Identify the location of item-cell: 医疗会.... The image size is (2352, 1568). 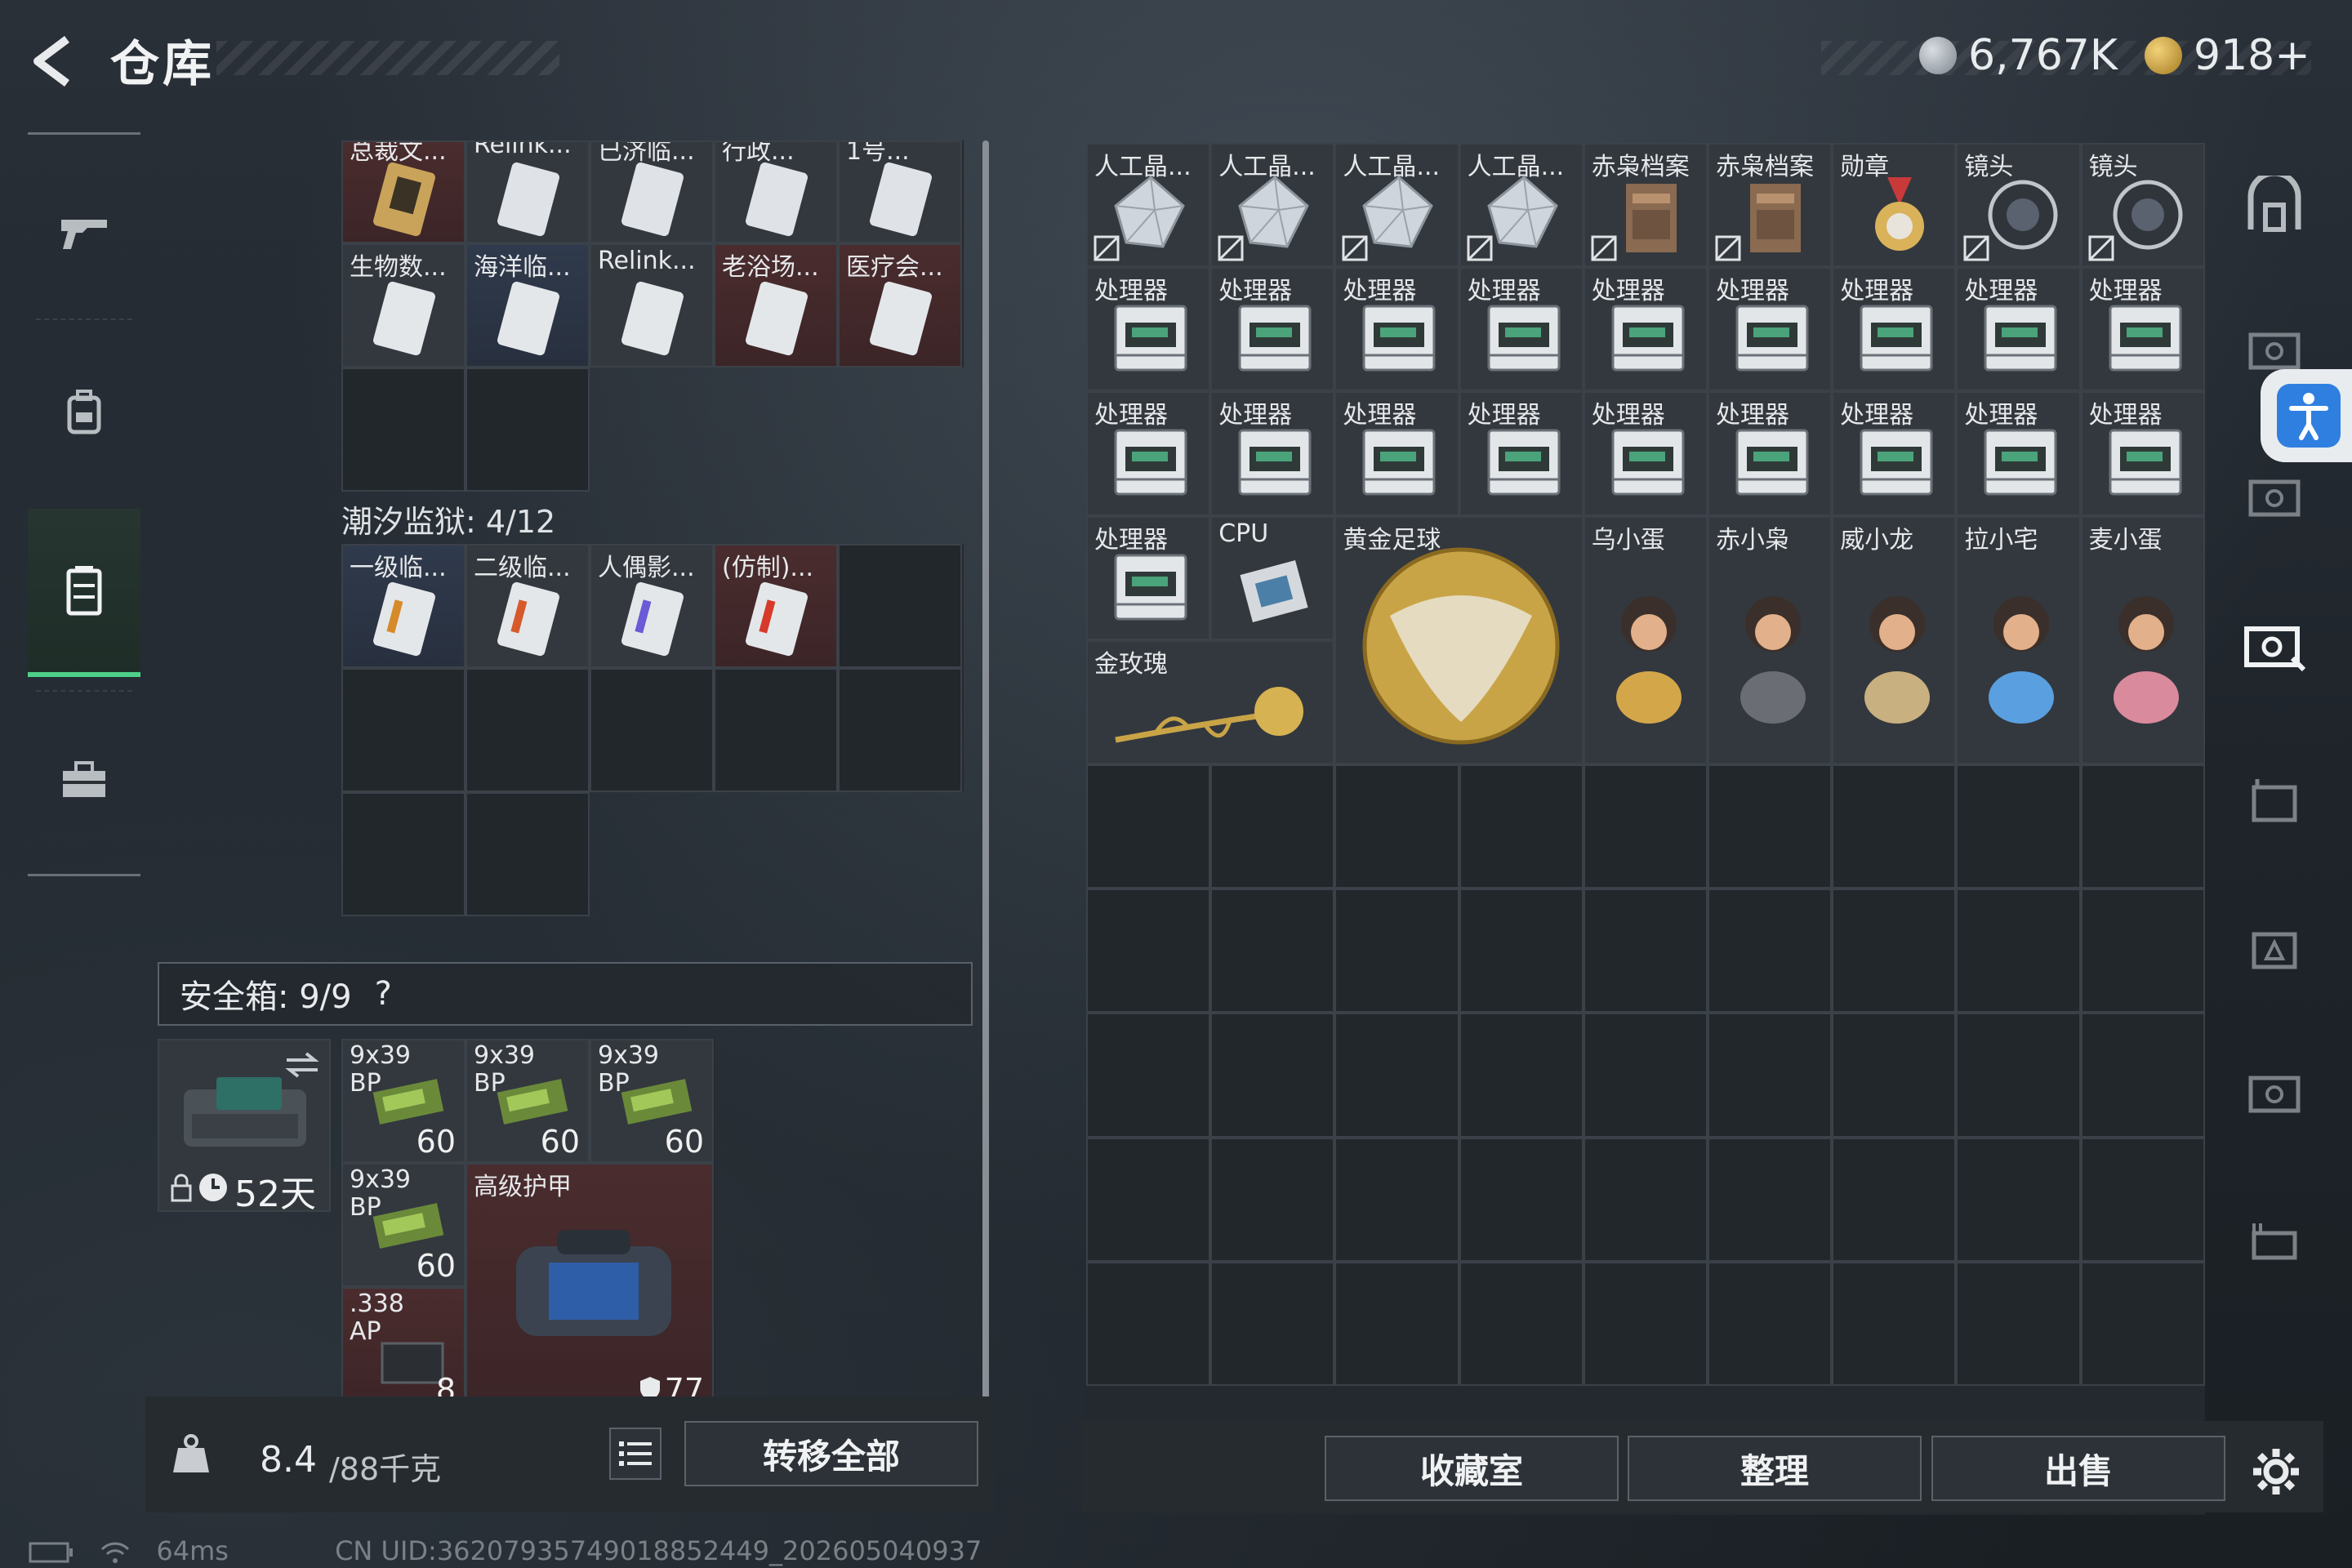
(900, 305).